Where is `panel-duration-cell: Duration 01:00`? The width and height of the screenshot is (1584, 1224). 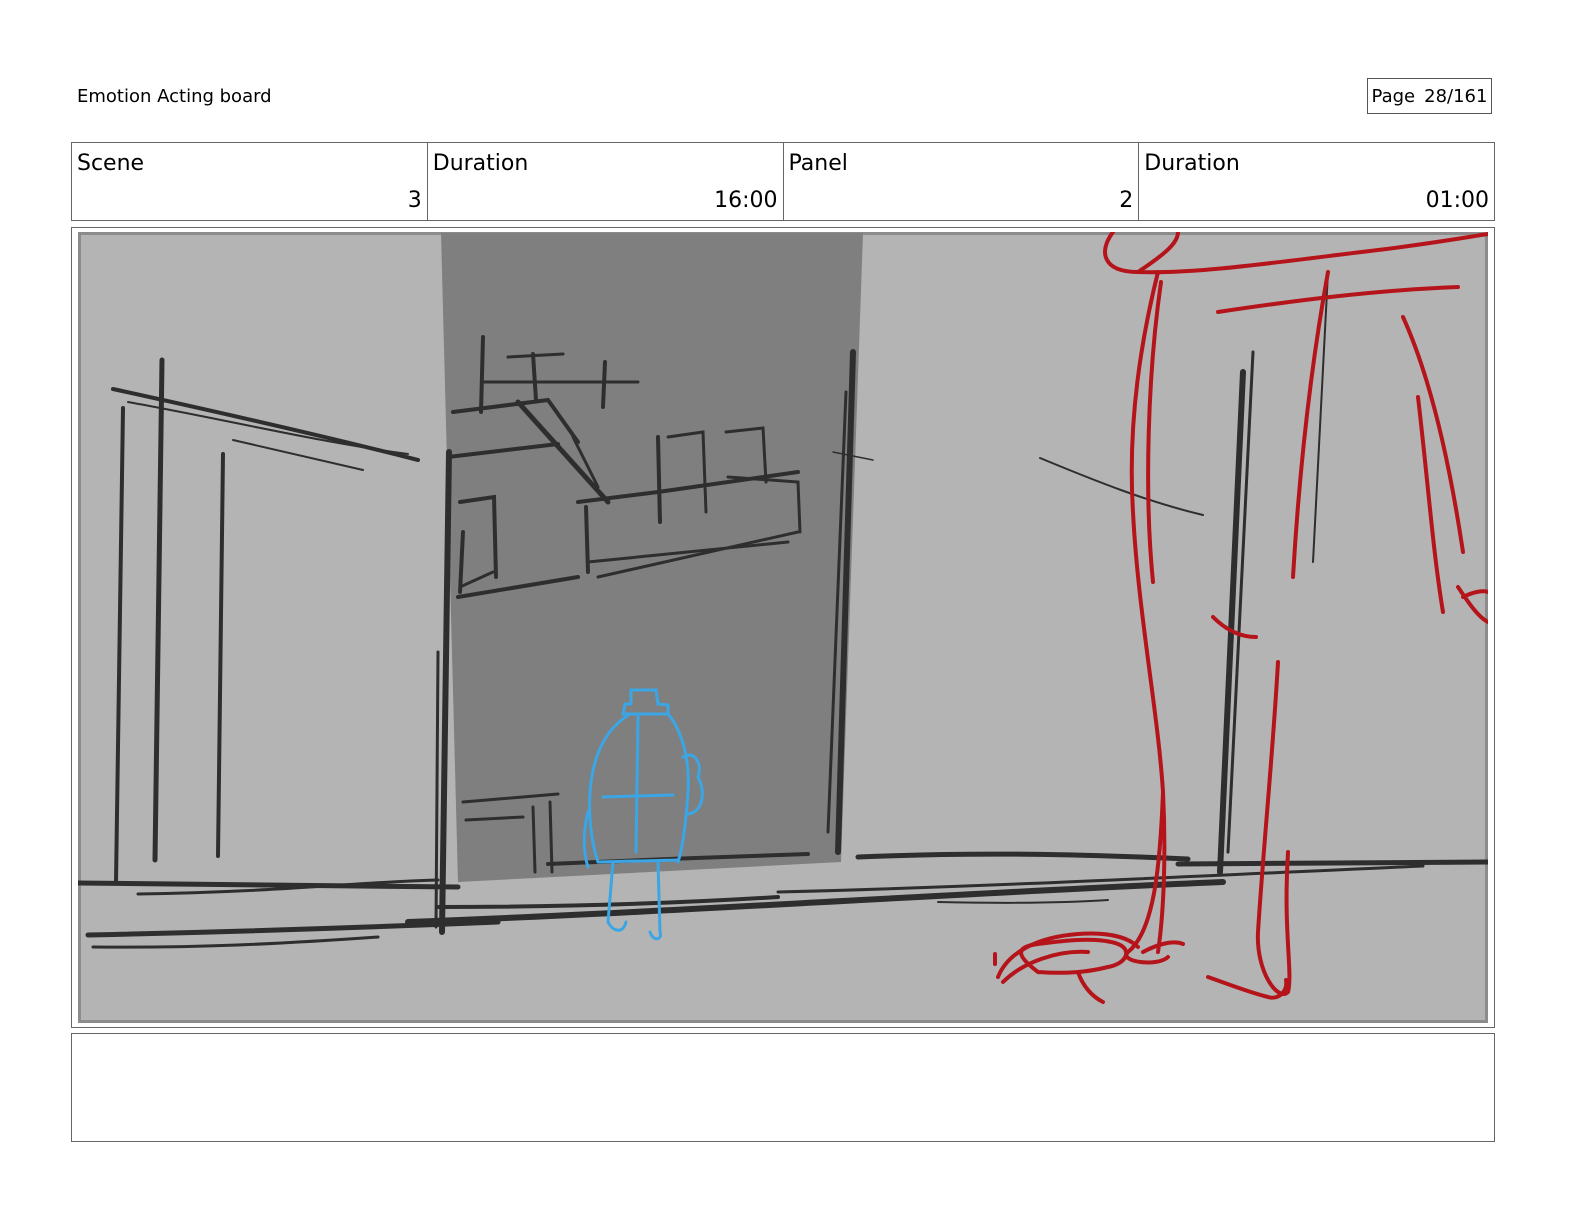
panel-duration-cell: Duration 01:00 is located at coordinates (1316, 181).